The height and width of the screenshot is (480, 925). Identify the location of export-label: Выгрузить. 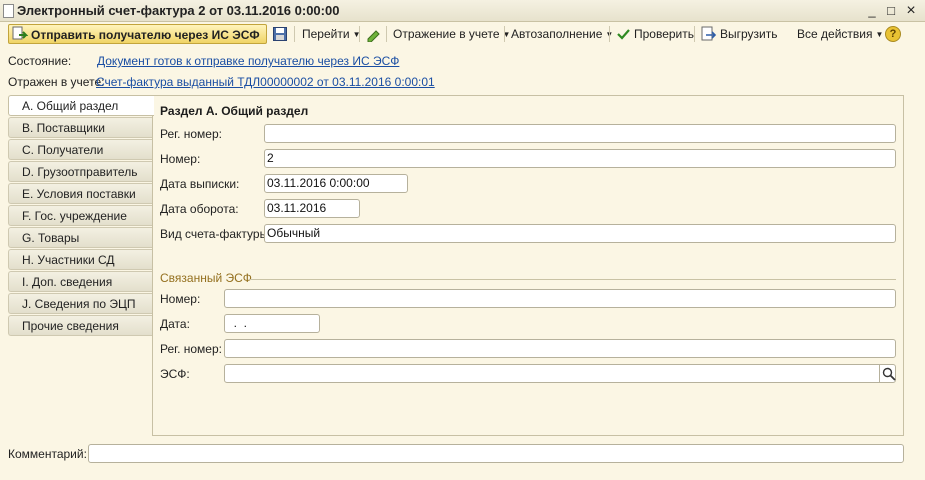
(749, 34).